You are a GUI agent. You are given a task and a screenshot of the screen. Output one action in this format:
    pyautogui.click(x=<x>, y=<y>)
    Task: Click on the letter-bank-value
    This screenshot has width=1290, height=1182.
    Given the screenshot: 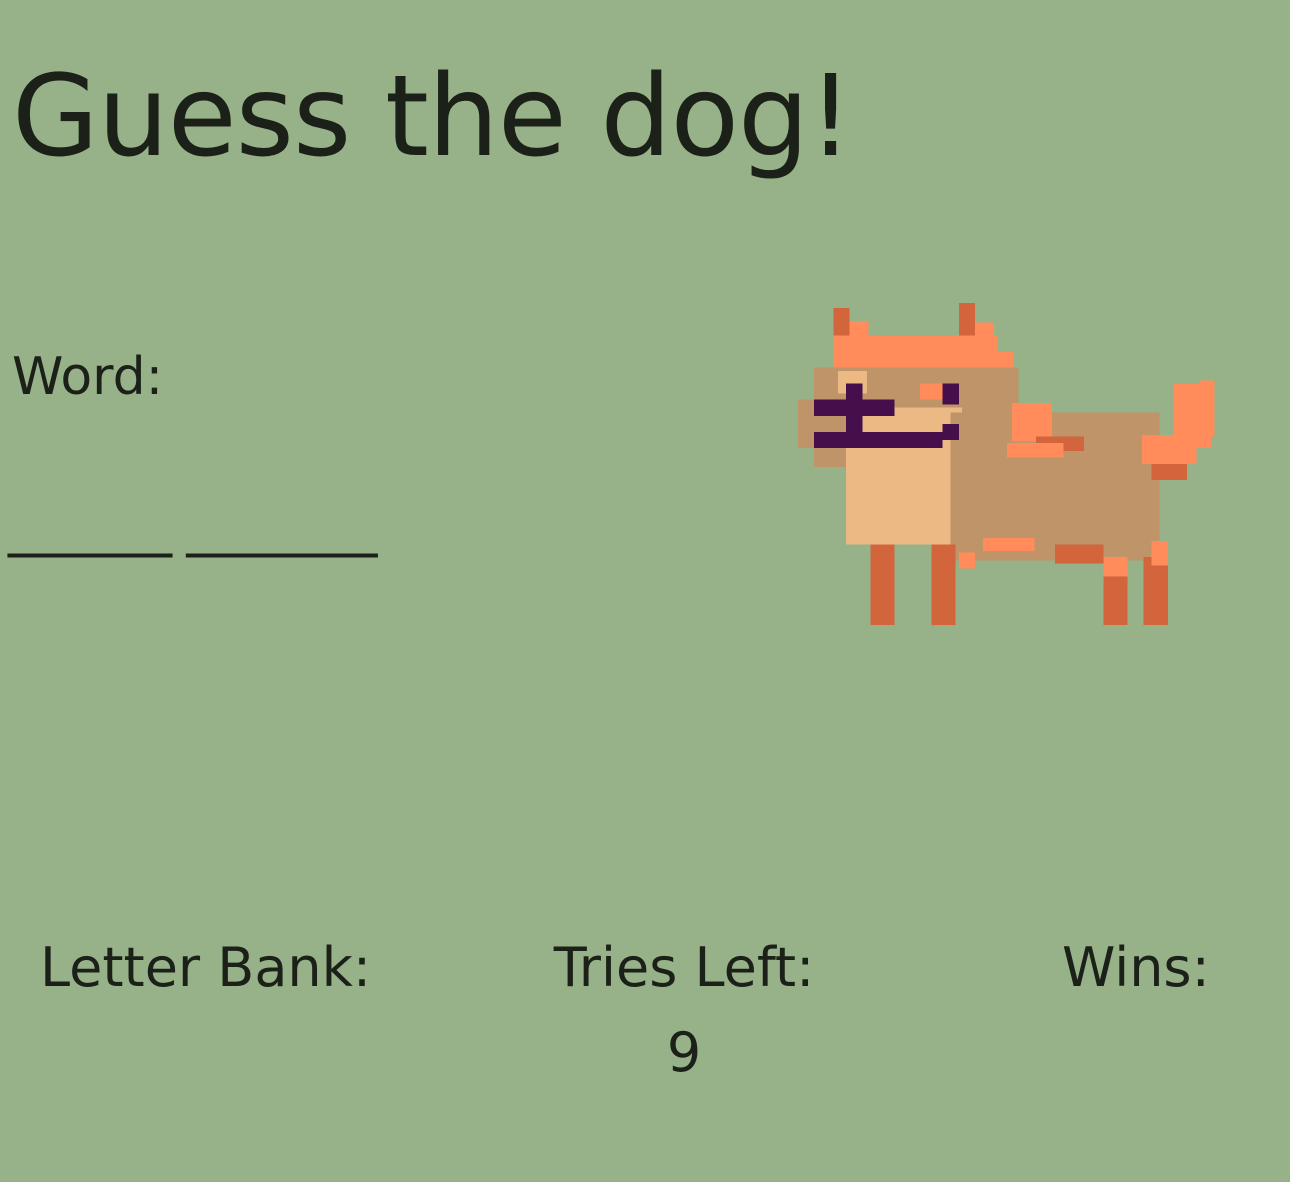 What is the action you would take?
    pyautogui.click(x=205, y=1053)
    